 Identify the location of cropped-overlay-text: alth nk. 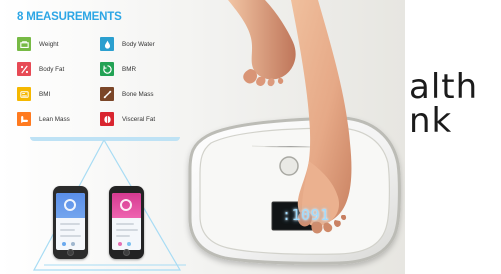
(455, 104).